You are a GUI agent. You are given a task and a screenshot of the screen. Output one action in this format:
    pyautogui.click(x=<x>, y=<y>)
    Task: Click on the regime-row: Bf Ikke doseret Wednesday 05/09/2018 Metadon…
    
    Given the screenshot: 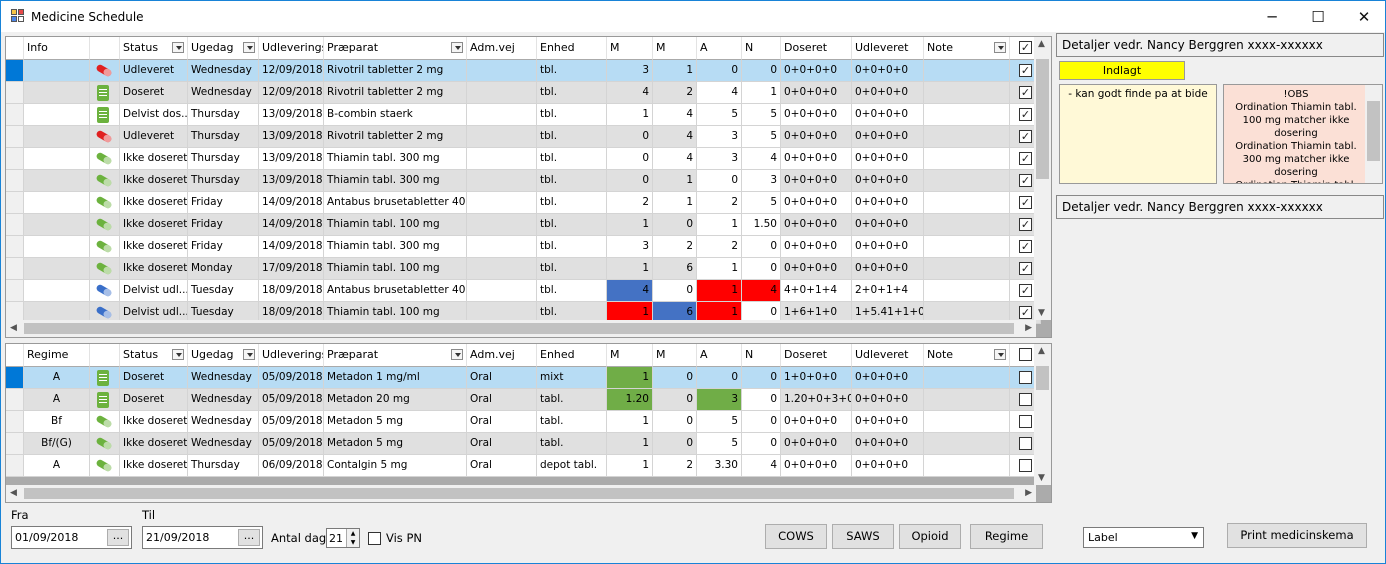 What is the action you would take?
    pyautogui.click(x=528, y=422)
    